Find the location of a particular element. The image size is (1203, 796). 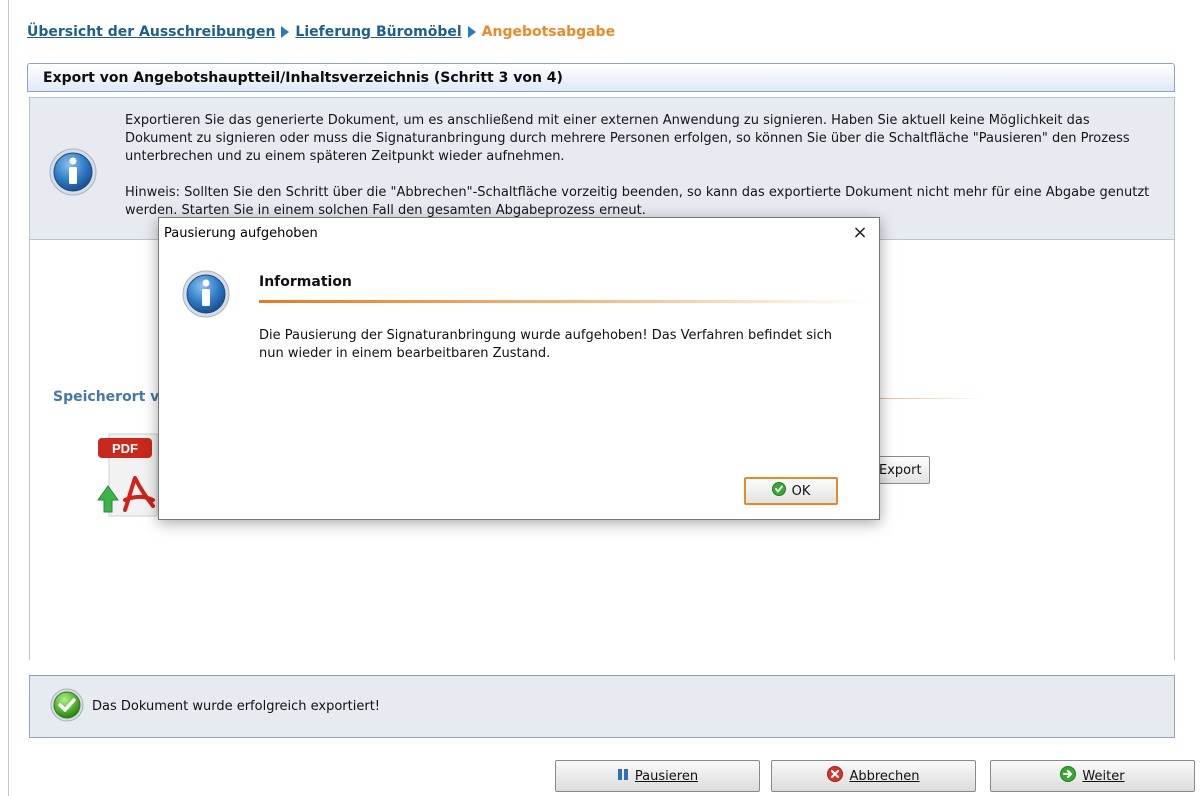

next-button-label: Weiter is located at coordinates (1103, 776).